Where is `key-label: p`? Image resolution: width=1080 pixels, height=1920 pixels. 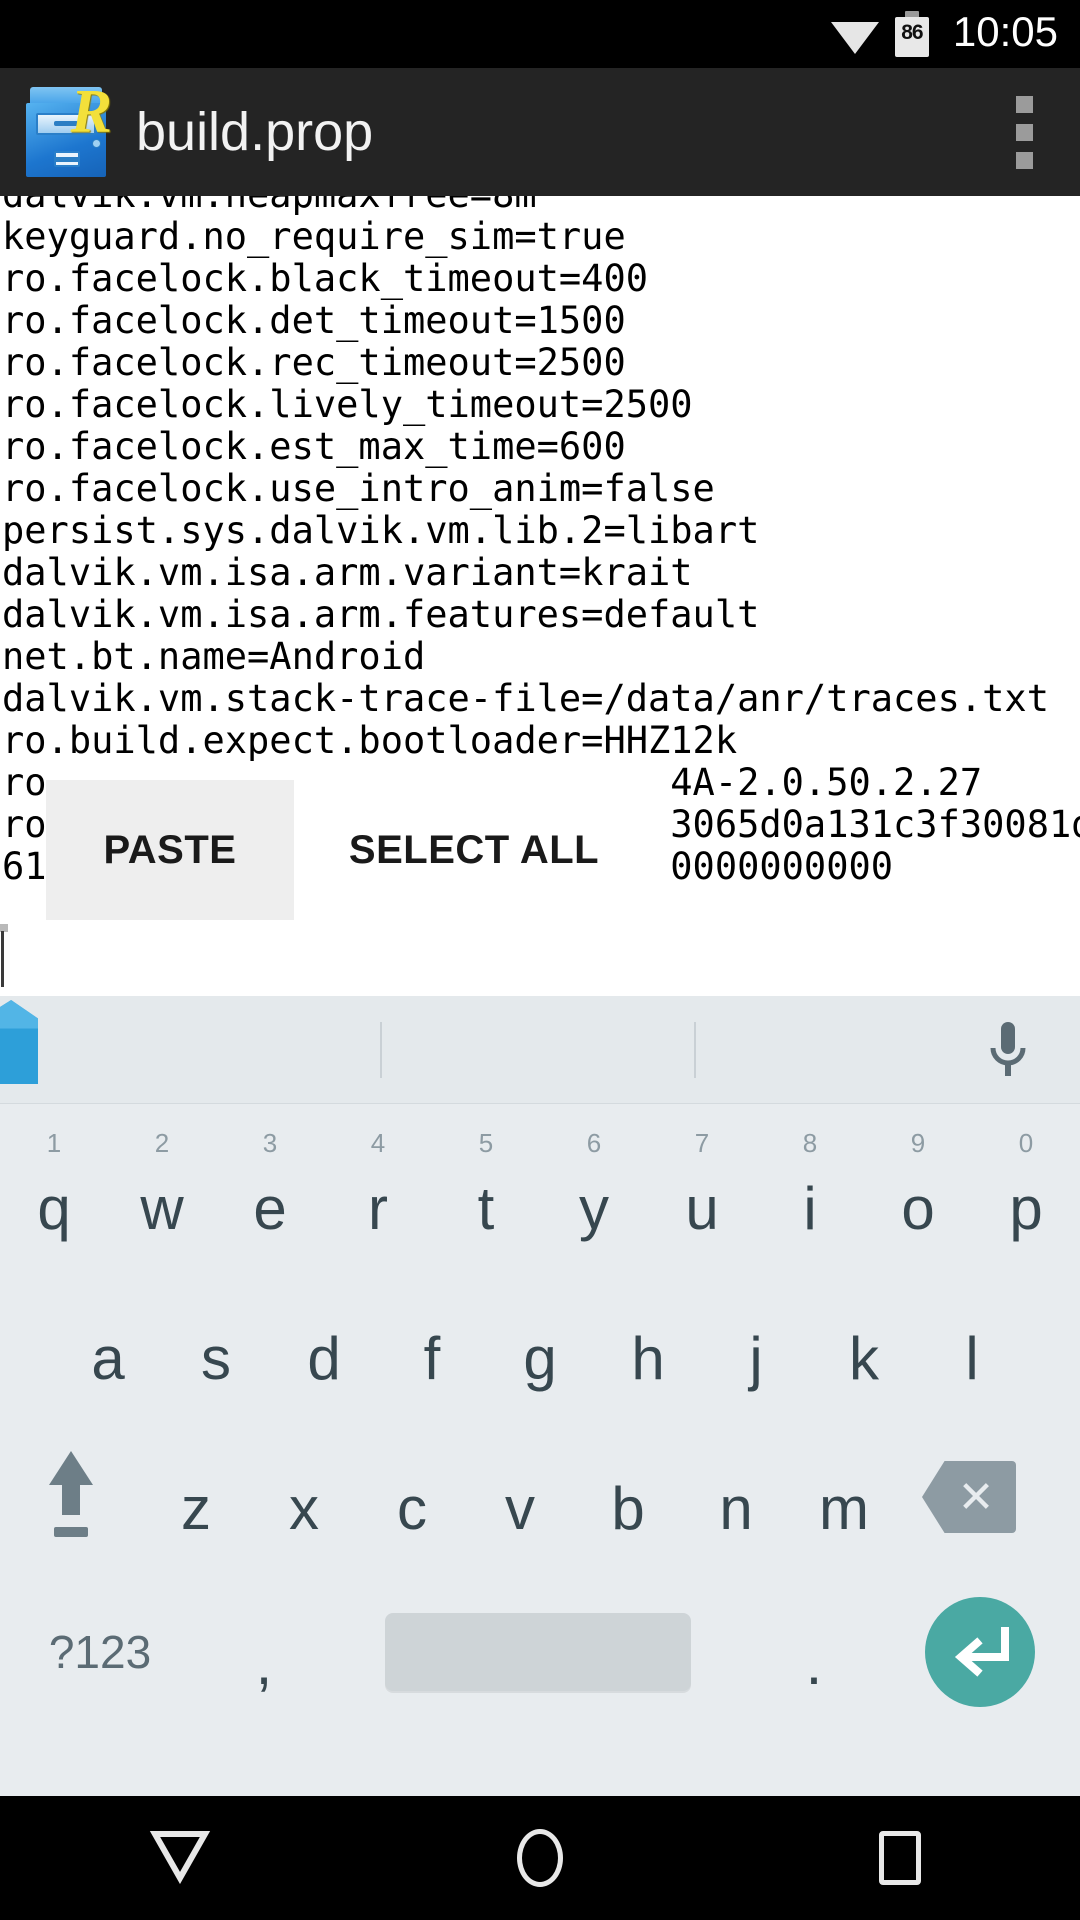
key-label: p is located at coordinates (1026, 1208).